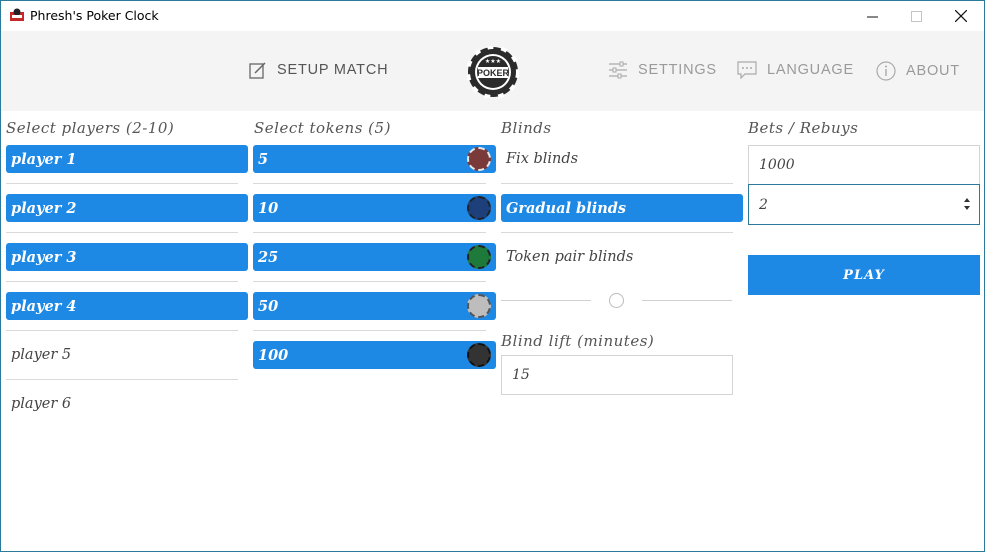 The height and width of the screenshot is (552, 985). I want to click on slider-track-left, so click(546, 300).